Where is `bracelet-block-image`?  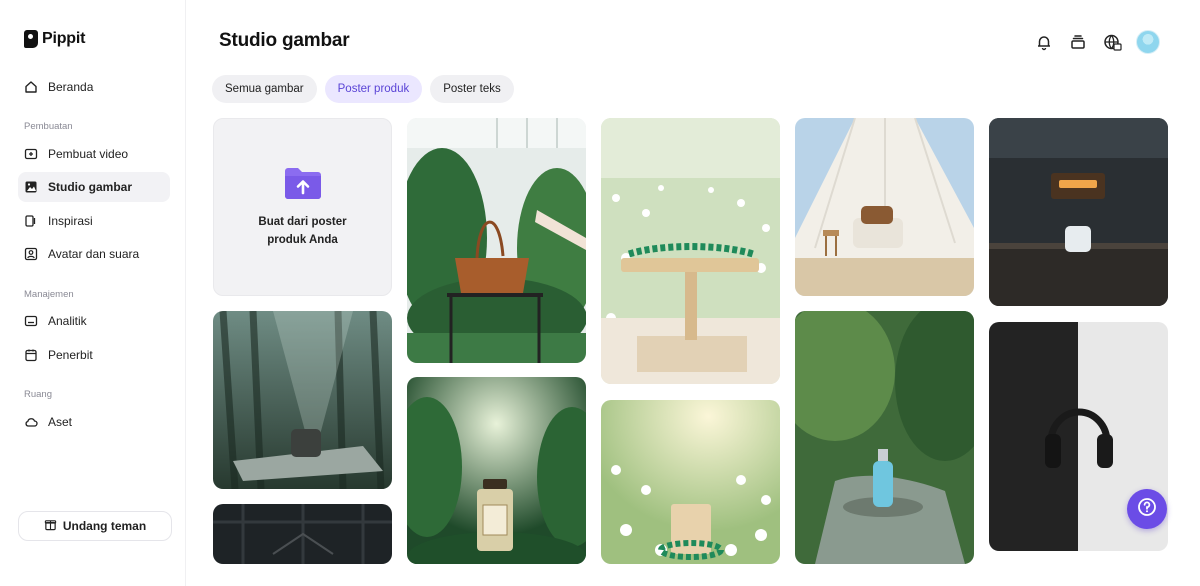 bracelet-block-image is located at coordinates (690, 482).